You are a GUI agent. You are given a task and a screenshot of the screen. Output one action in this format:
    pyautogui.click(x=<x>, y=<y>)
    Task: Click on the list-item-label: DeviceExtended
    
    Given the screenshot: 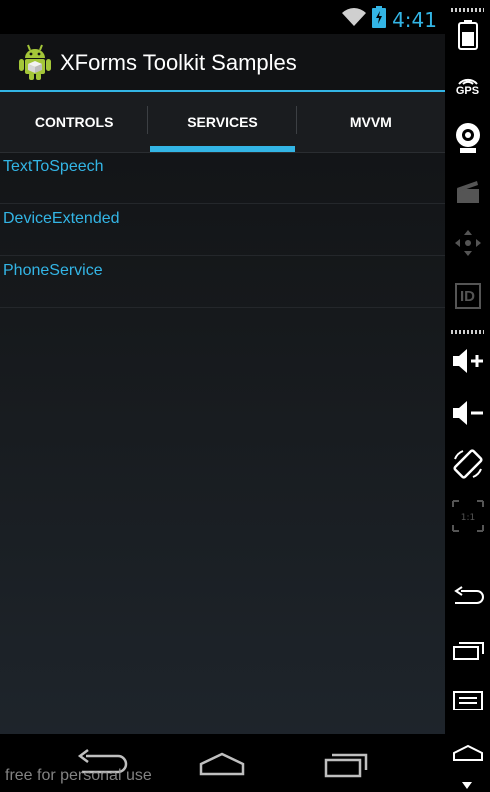 What is the action you would take?
    pyautogui.click(x=61, y=218)
    